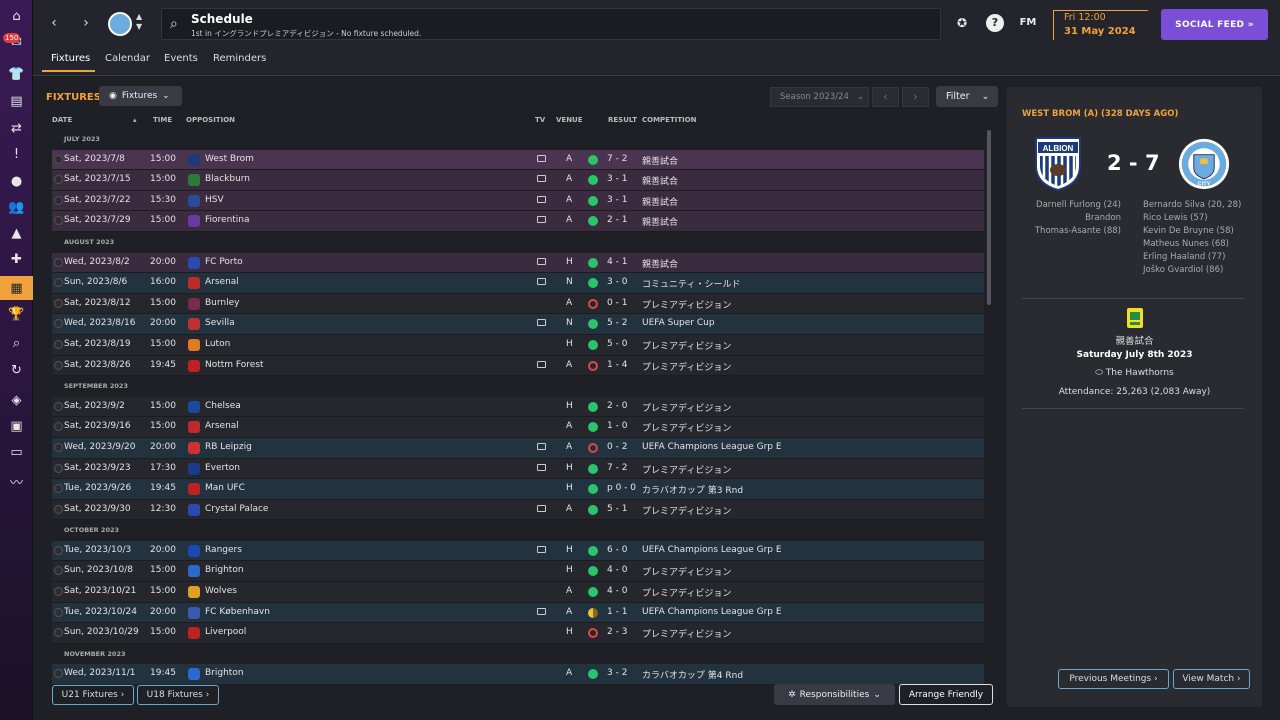  What do you see at coordinates (139, 22) in the screenshot?
I see `club-switch-icon: ▲ ▼` at bounding box center [139, 22].